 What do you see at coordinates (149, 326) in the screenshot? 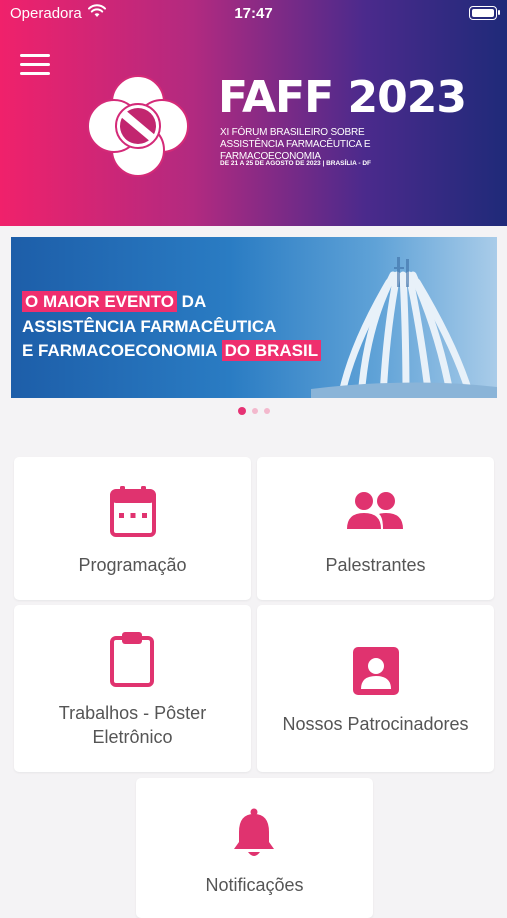
I see `banner-headline-line2: ASSISTÊNCIA FARMACÊUTICA` at bounding box center [149, 326].